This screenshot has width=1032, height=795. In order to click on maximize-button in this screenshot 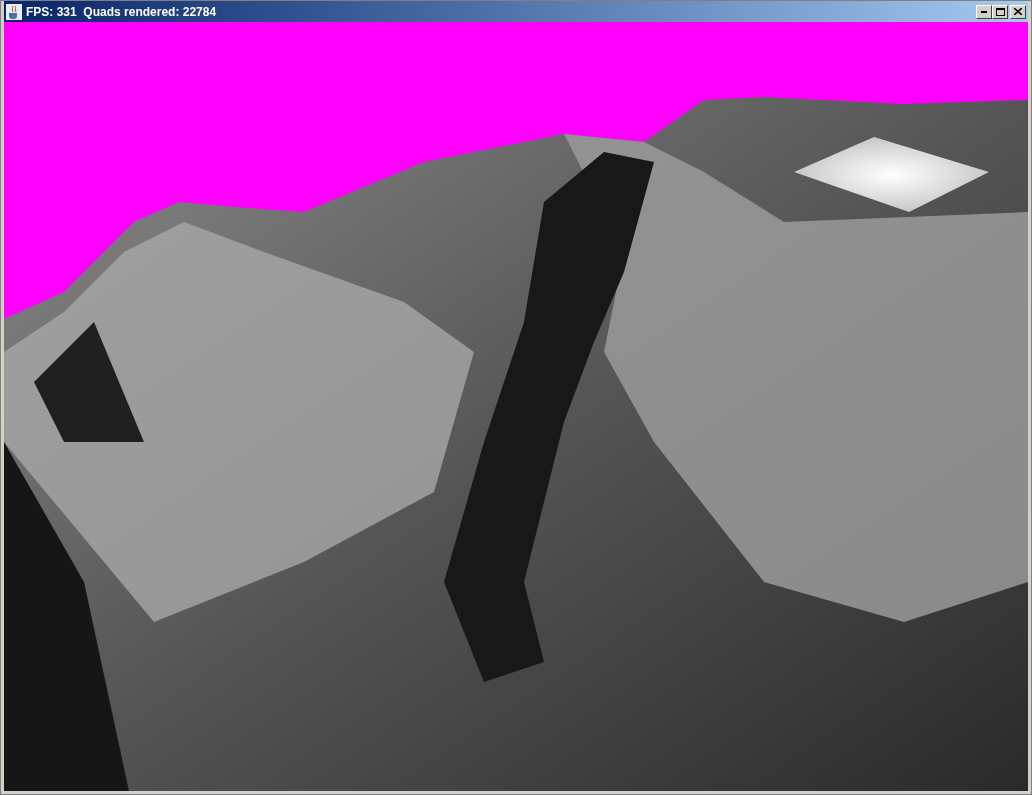, I will do `click(1000, 11)`.